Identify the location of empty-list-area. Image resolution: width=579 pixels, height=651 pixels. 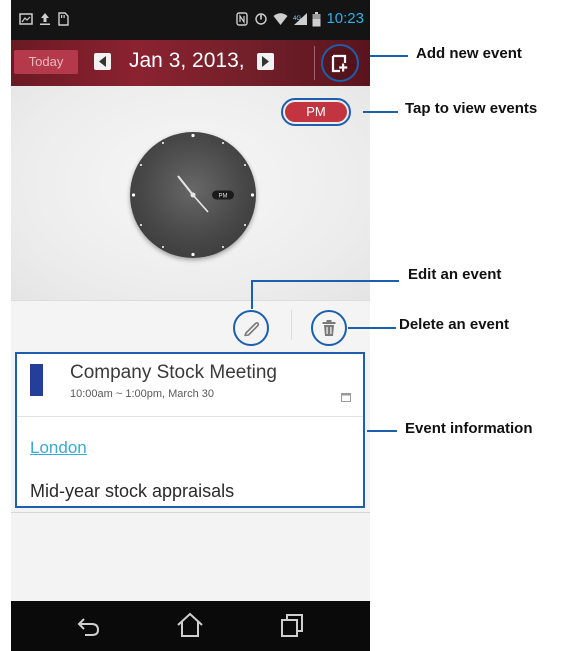
(190, 556).